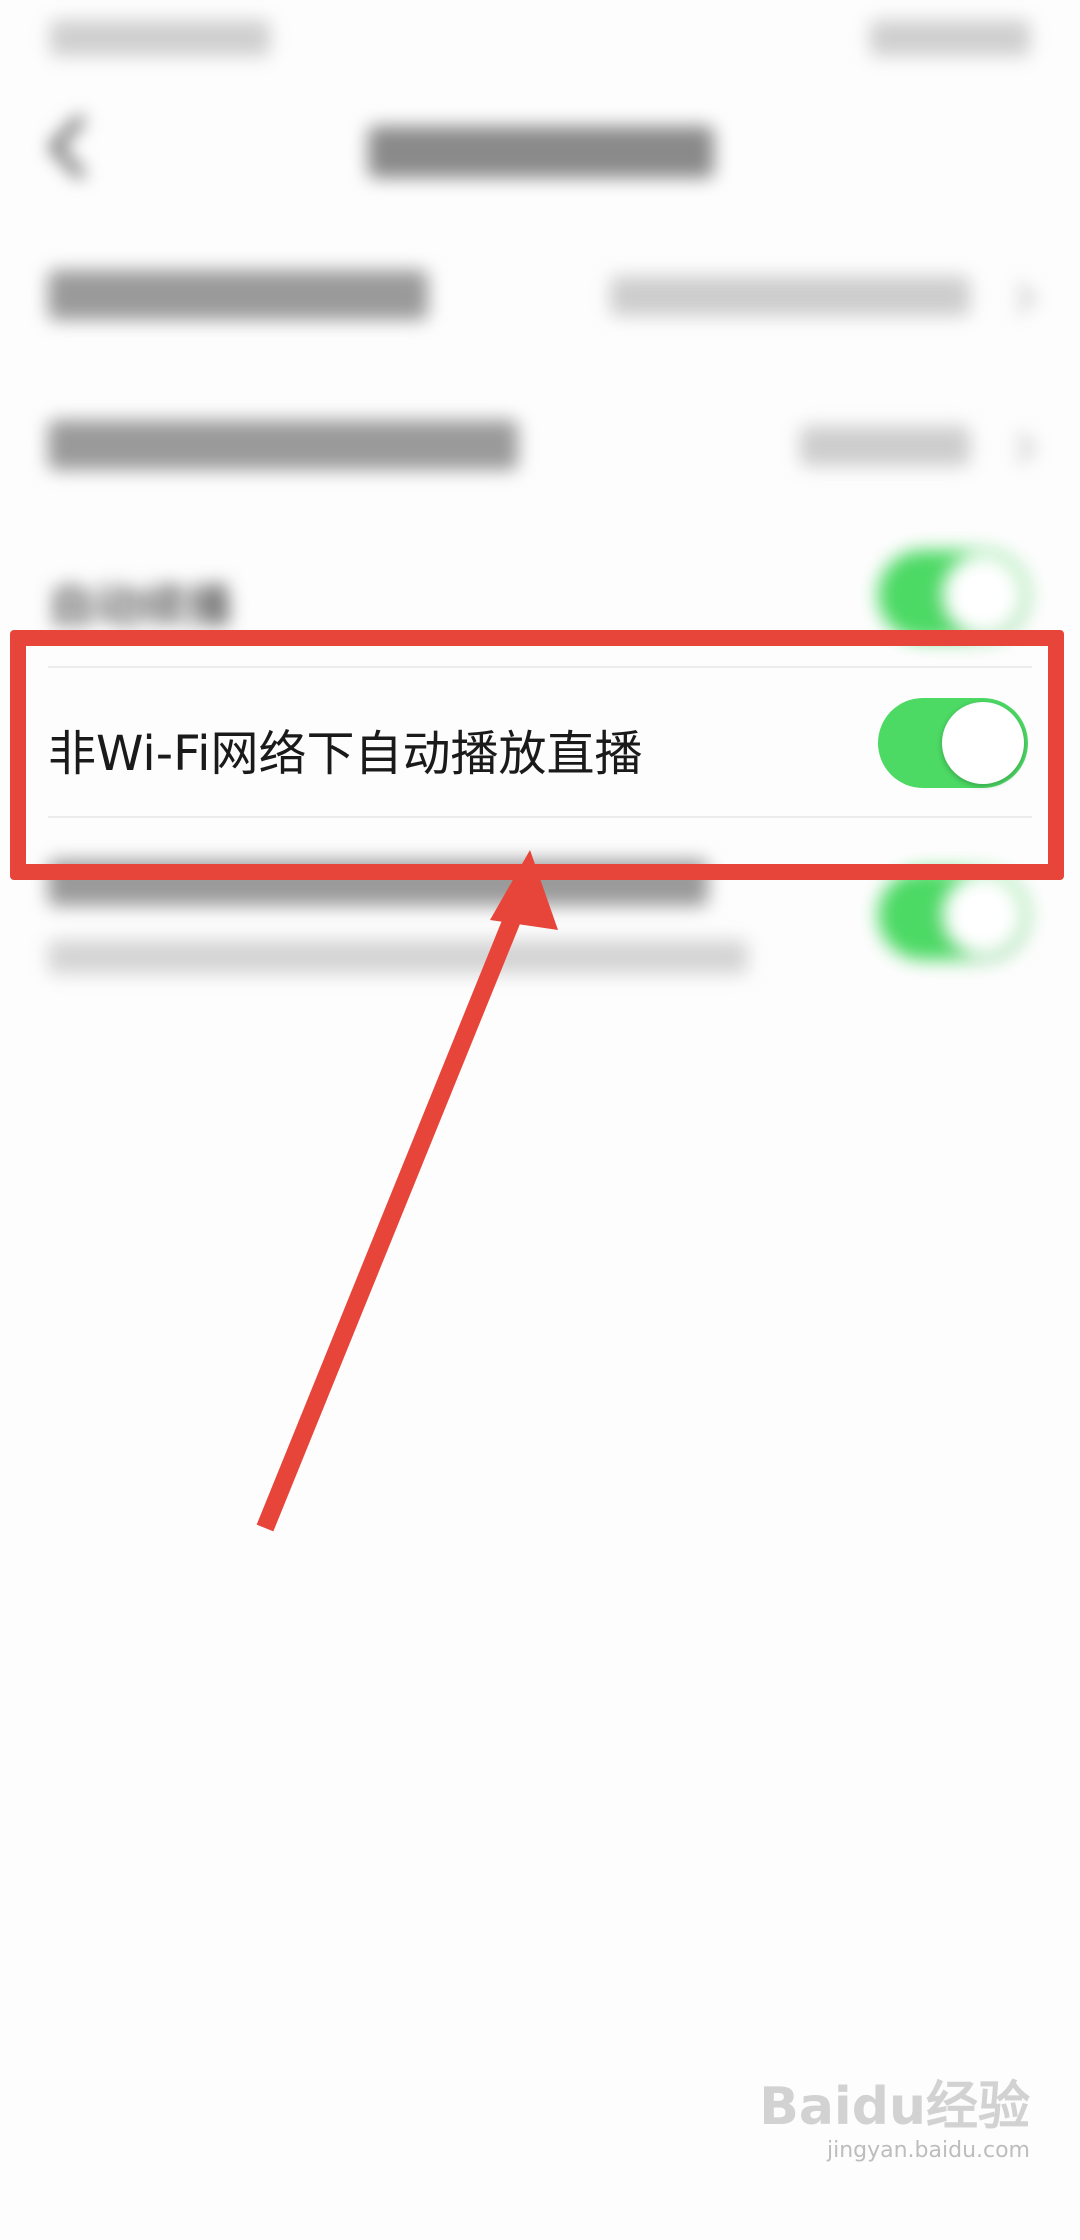 The image size is (1080, 2240). What do you see at coordinates (928, 2150) in the screenshot?
I see `watermark-url: jingyan.baidu.com` at bounding box center [928, 2150].